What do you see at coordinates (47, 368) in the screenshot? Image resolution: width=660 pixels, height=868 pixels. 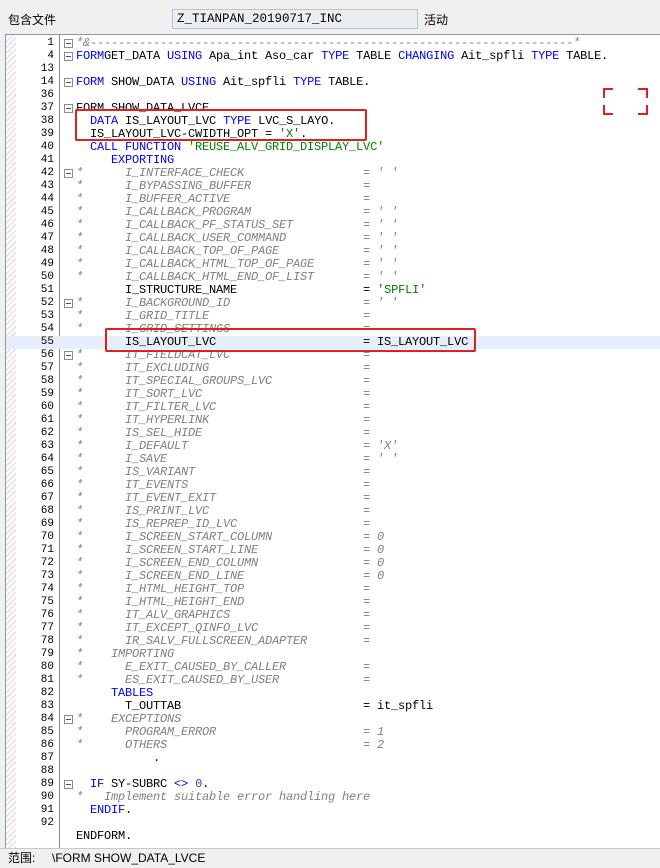 I see `line-number: 57` at bounding box center [47, 368].